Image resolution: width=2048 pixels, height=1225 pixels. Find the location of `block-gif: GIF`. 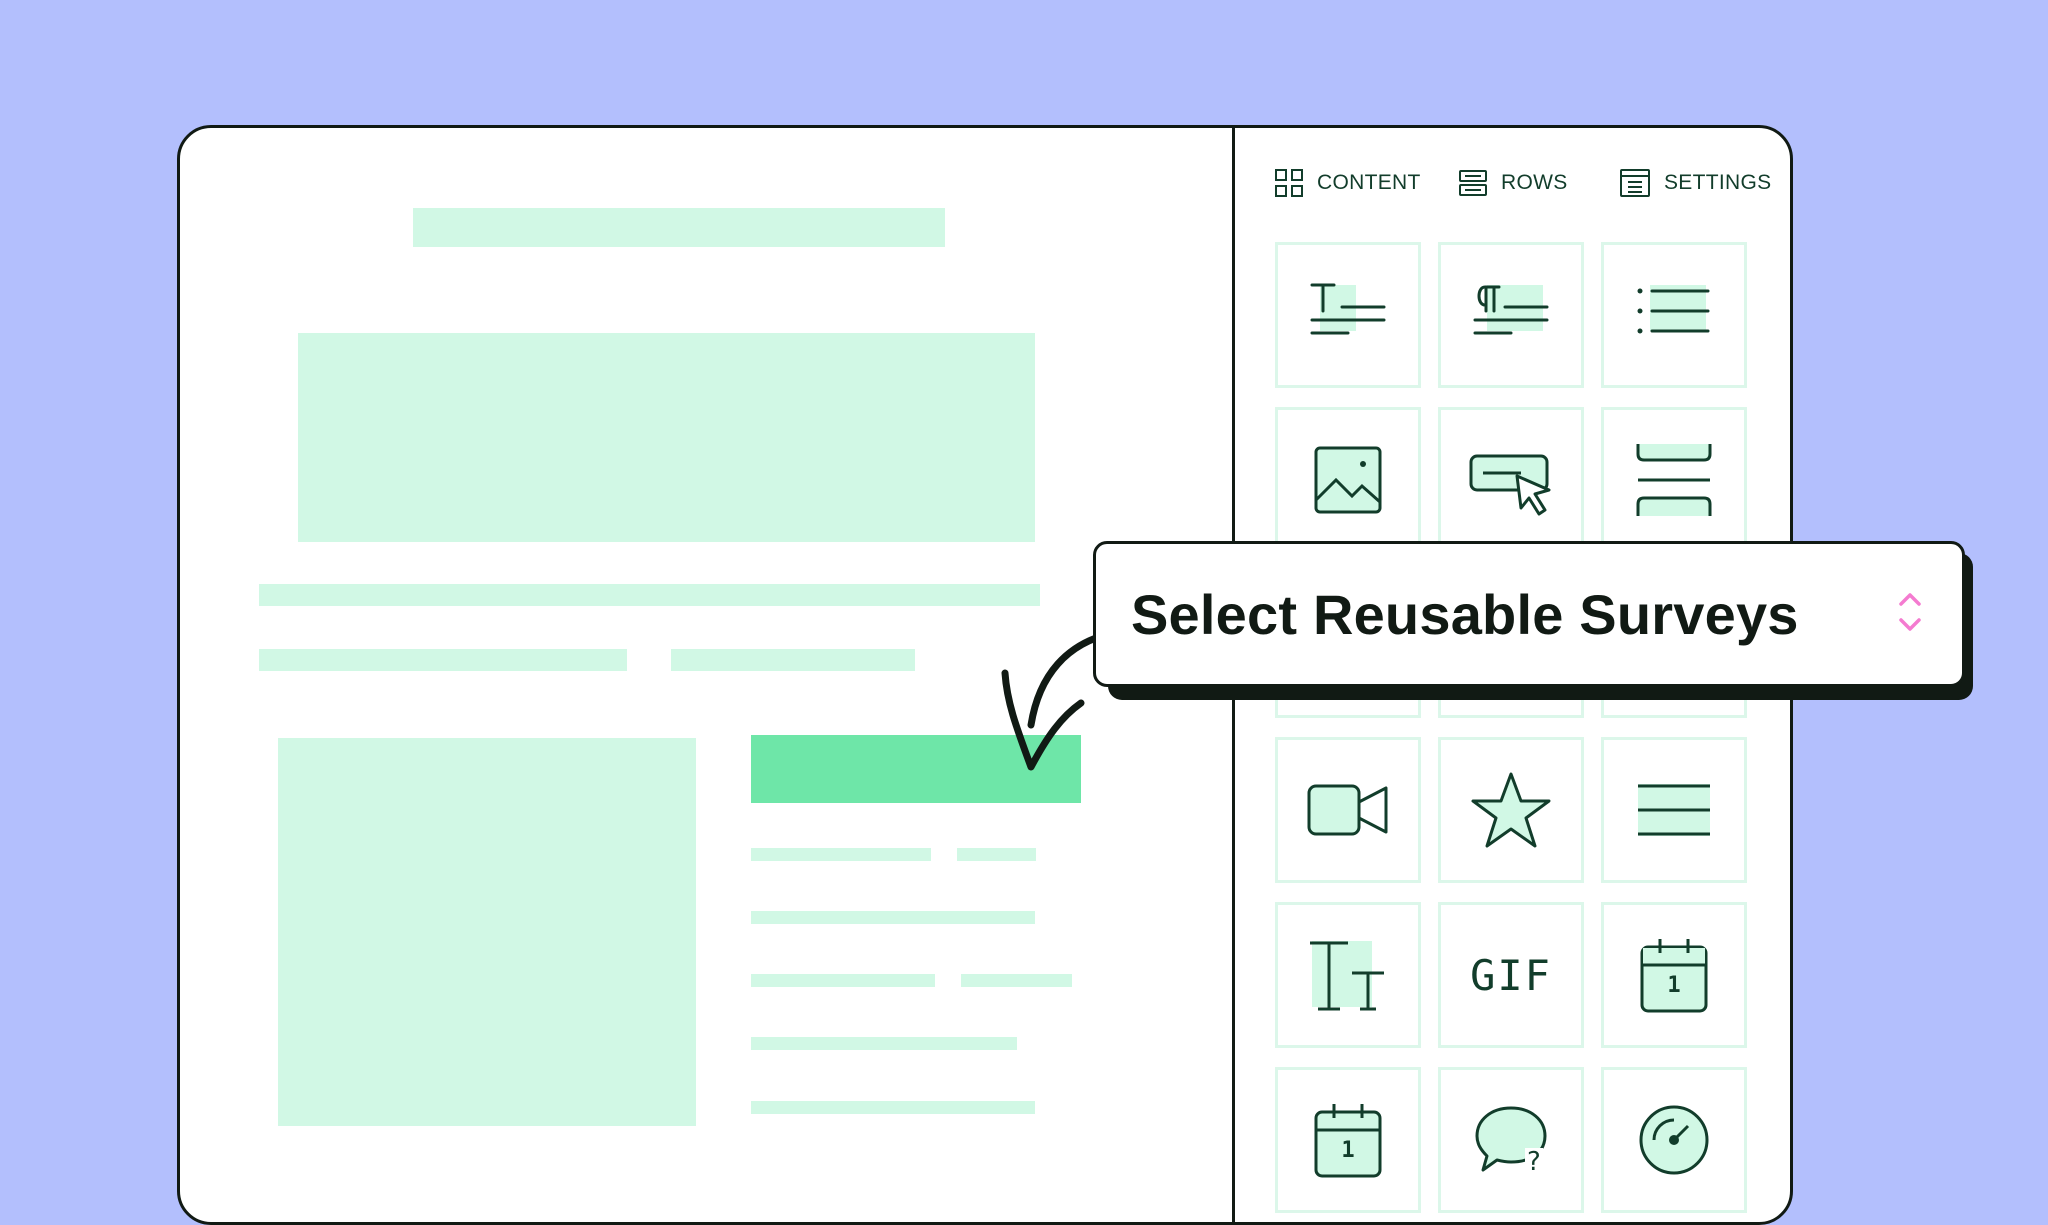

block-gif: GIF is located at coordinates (1511, 975).